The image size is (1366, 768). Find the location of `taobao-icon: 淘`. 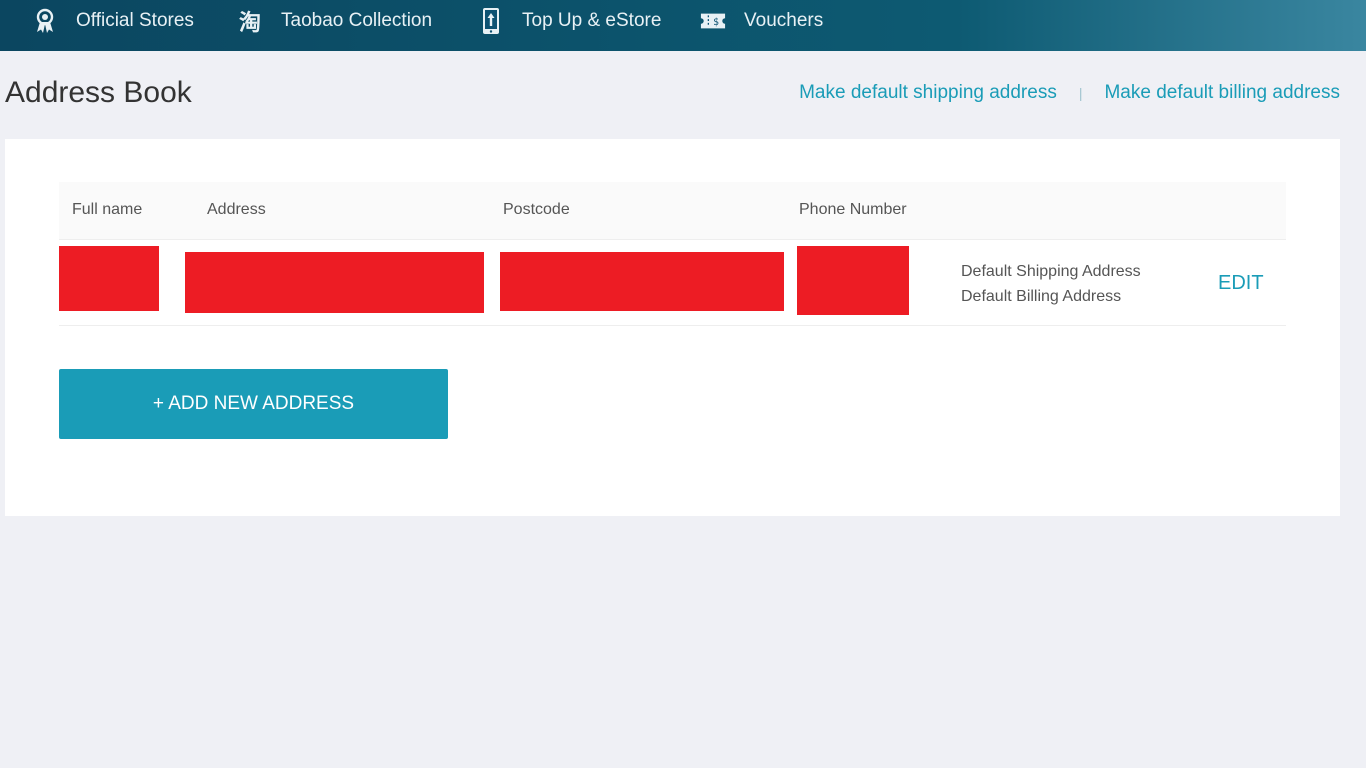

taobao-icon: 淘 is located at coordinates (250, 22).